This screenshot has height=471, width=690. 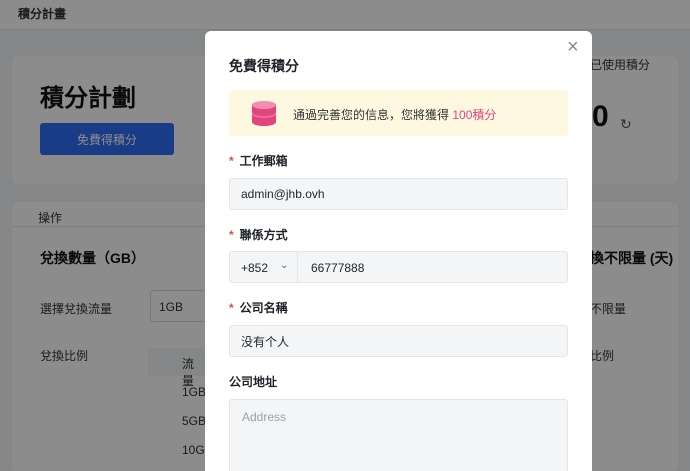 What do you see at coordinates (264, 113) in the screenshot?
I see `coins-icon` at bounding box center [264, 113].